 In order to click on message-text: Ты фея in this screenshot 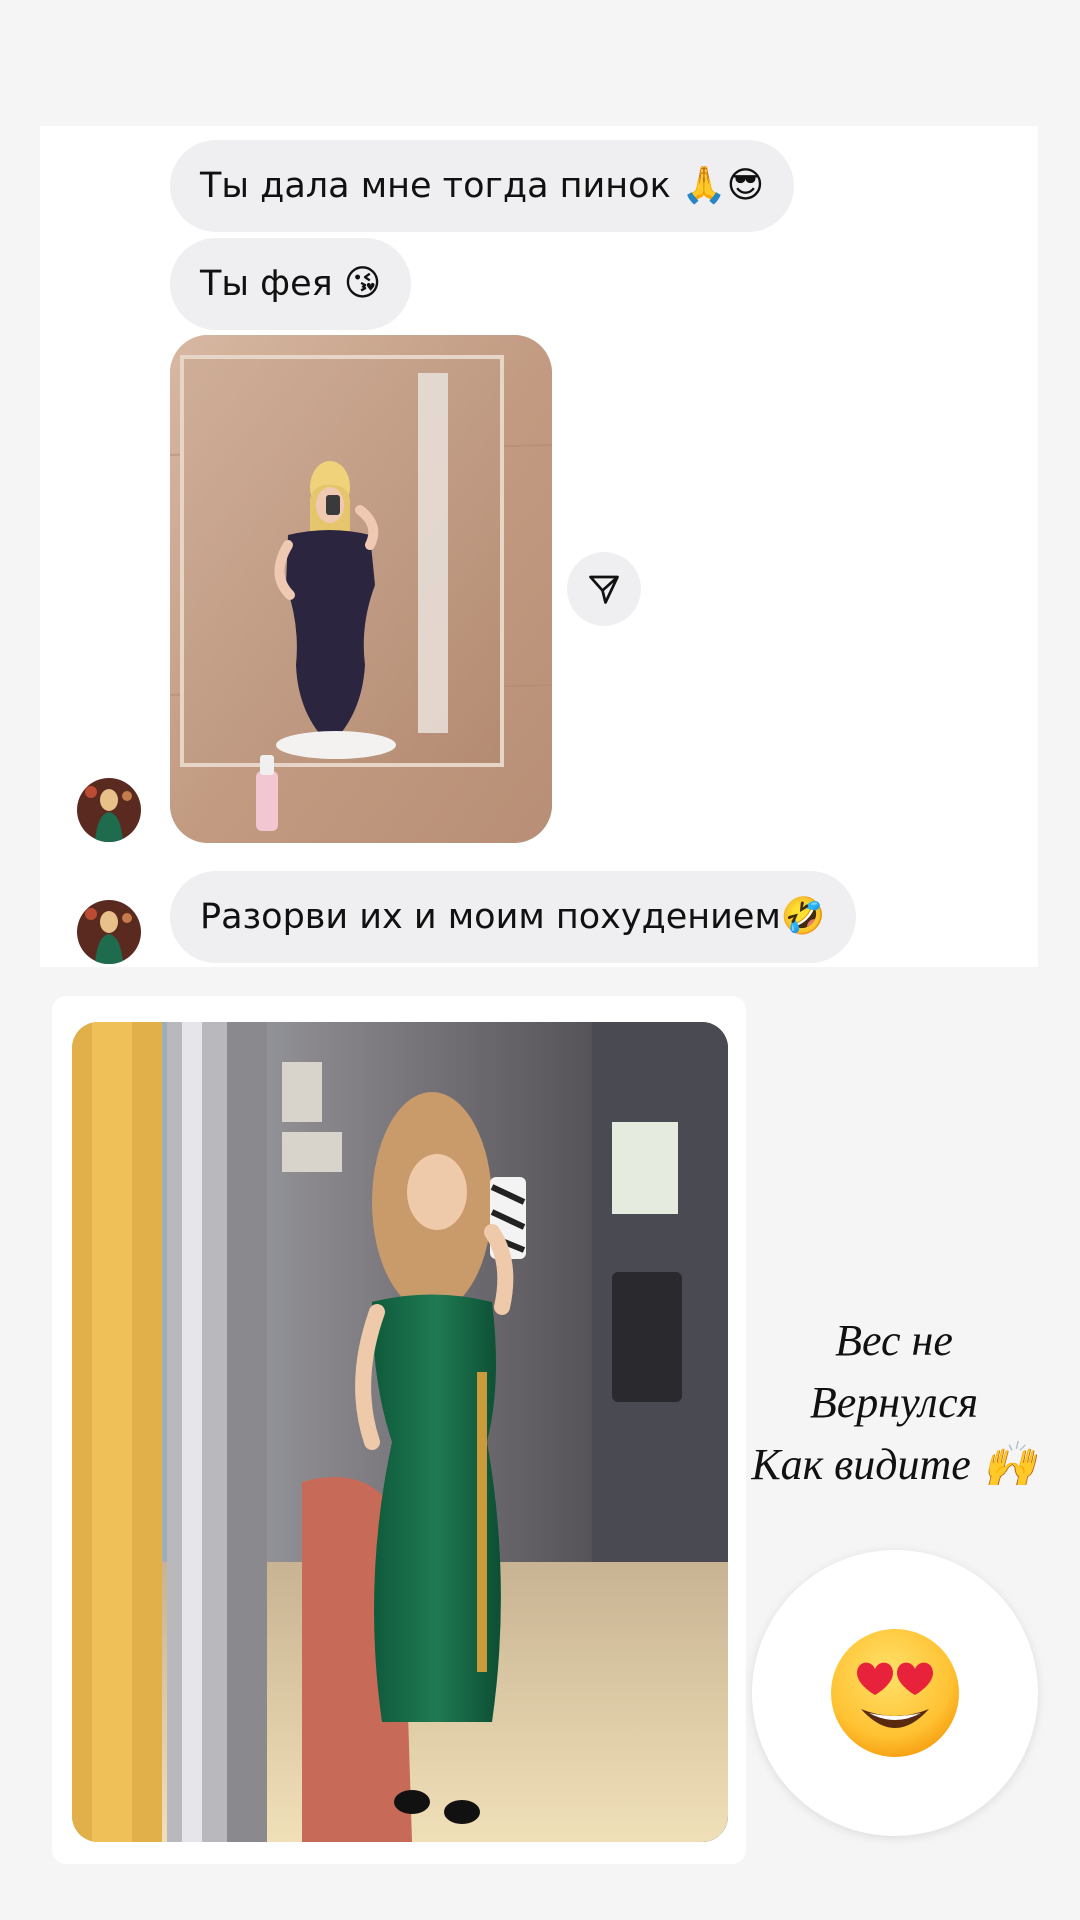, I will do `click(272, 284)`.